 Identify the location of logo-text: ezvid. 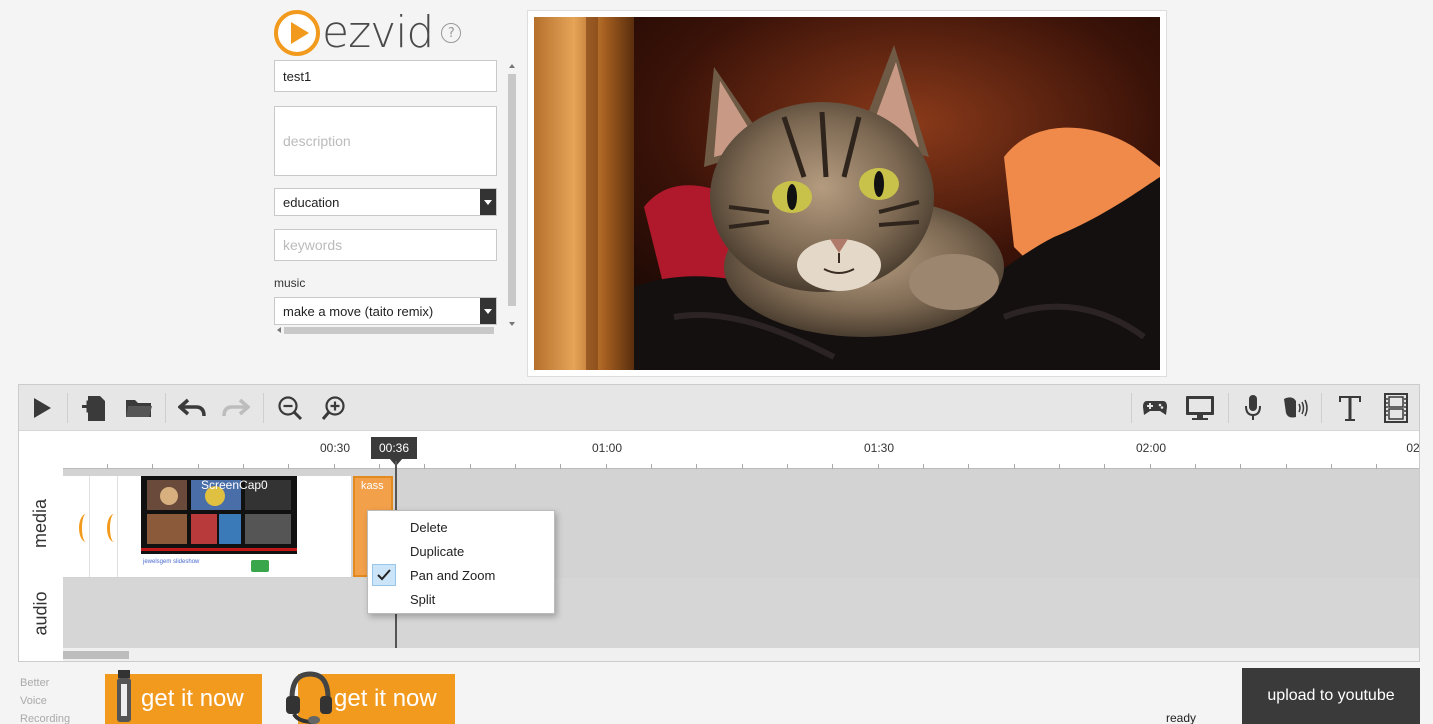
(378, 32).